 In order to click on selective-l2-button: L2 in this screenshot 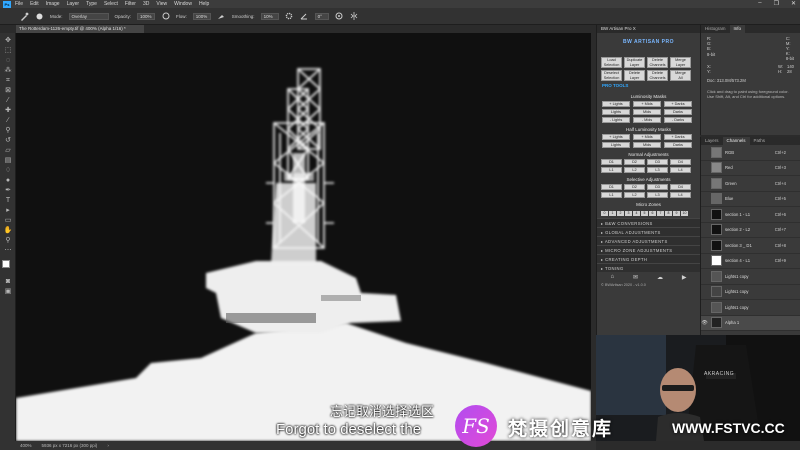, I will do `click(634, 195)`.